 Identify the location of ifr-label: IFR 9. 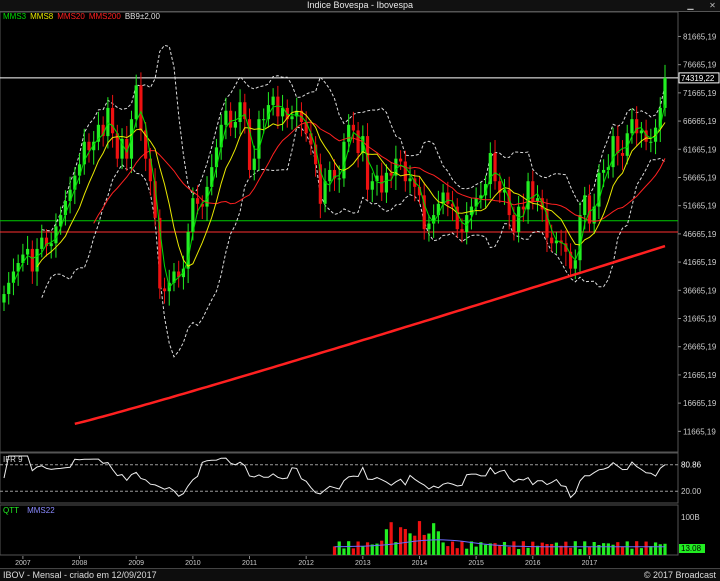
(13, 459).